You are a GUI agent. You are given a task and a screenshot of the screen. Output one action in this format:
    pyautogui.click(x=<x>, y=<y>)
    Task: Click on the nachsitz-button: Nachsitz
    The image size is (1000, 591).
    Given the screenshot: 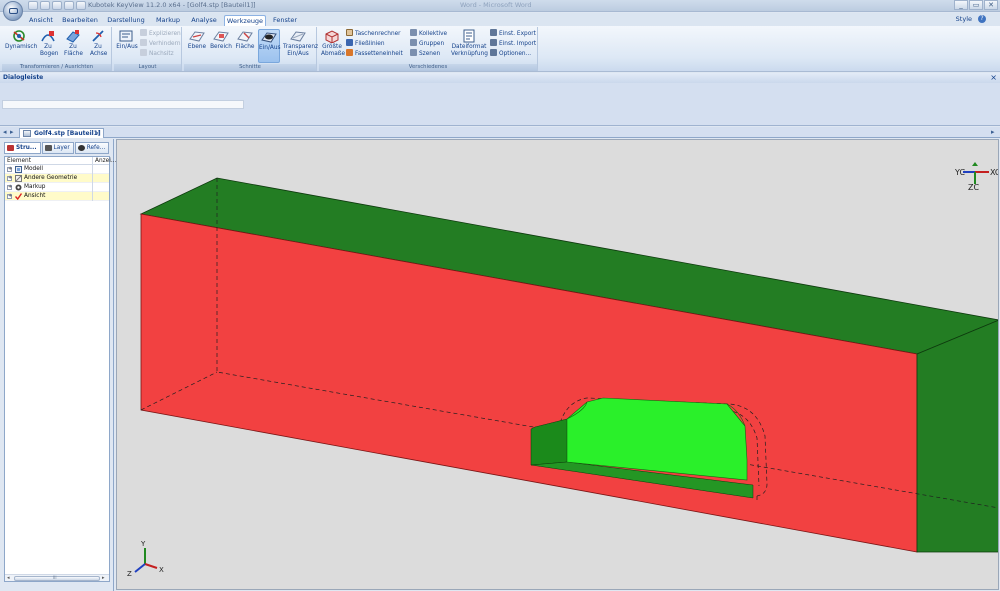 What is the action you would take?
    pyautogui.click(x=157, y=53)
    